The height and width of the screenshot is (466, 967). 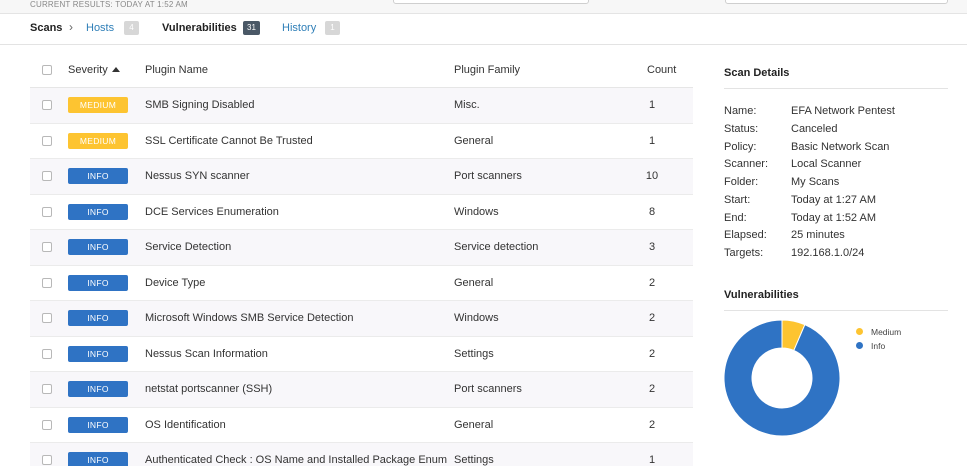 What do you see at coordinates (836, 2) in the screenshot?
I see `toolbar-box-right` at bounding box center [836, 2].